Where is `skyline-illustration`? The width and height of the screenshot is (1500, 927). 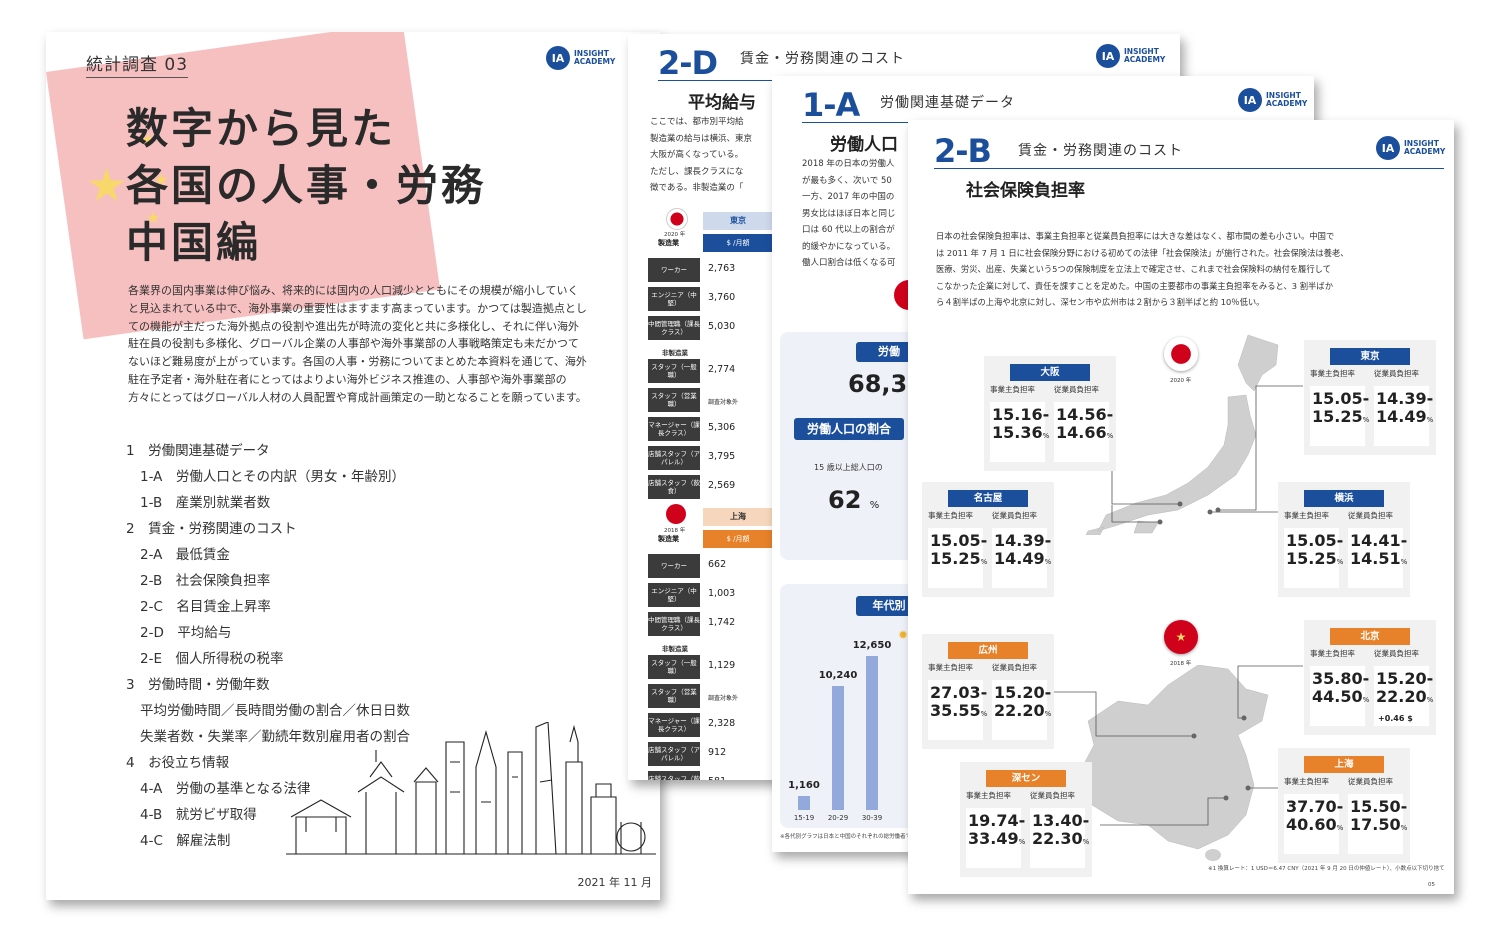
skyline-illustration is located at coordinates (471, 788).